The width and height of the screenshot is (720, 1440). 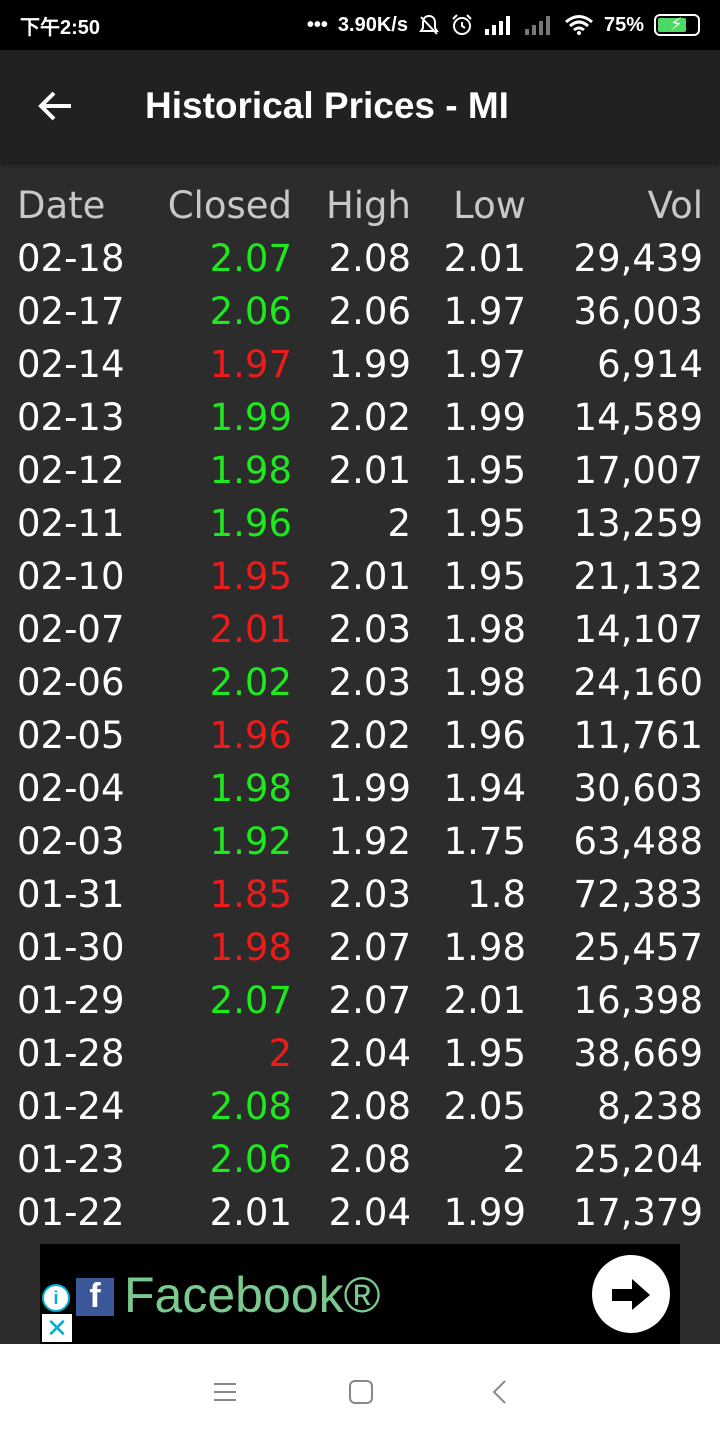 What do you see at coordinates (500, 1392) in the screenshot?
I see `back-chevron-icon` at bounding box center [500, 1392].